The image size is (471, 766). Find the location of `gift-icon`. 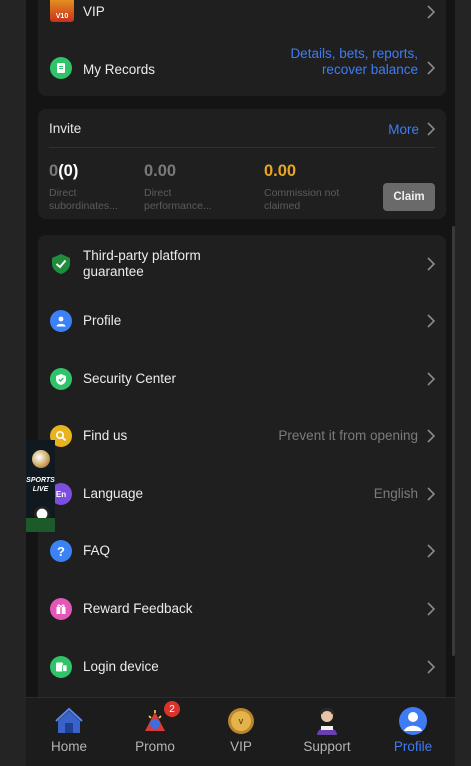

gift-icon is located at coordinates (61, 609).